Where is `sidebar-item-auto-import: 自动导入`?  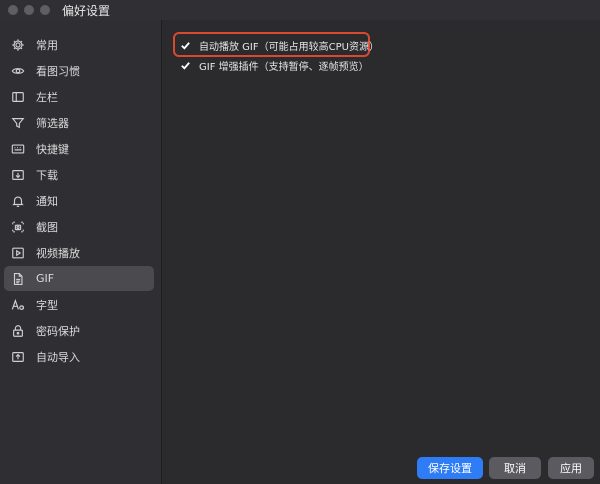
sidebar-item-auto-import: 自动导入 is located at coordinates (79, 356).